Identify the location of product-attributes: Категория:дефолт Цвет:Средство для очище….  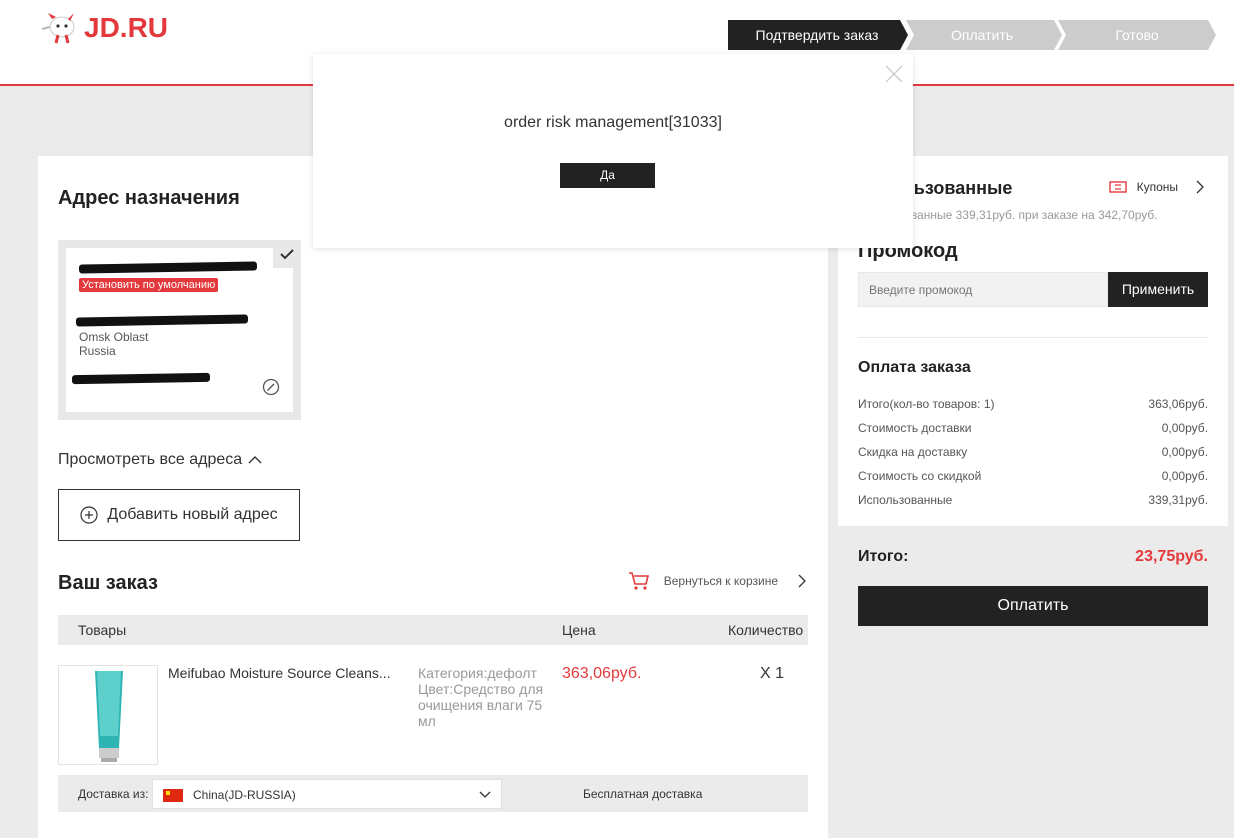
(483, 697).